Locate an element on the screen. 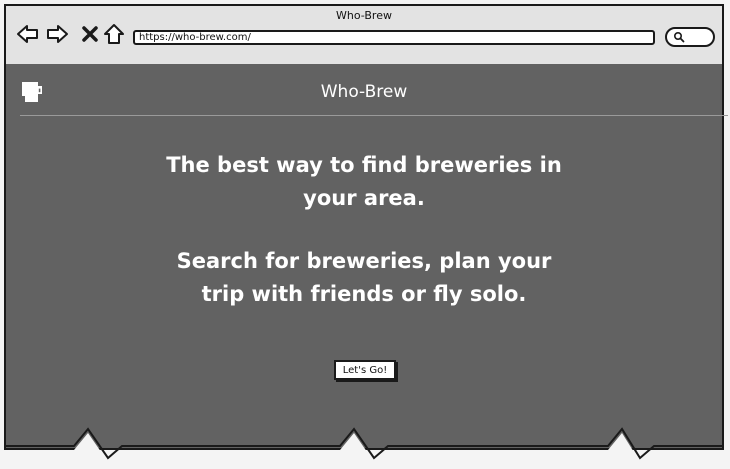 This screenshot has width=730, height=469. forward-arrow-icon is located at coordinates (57, 34).